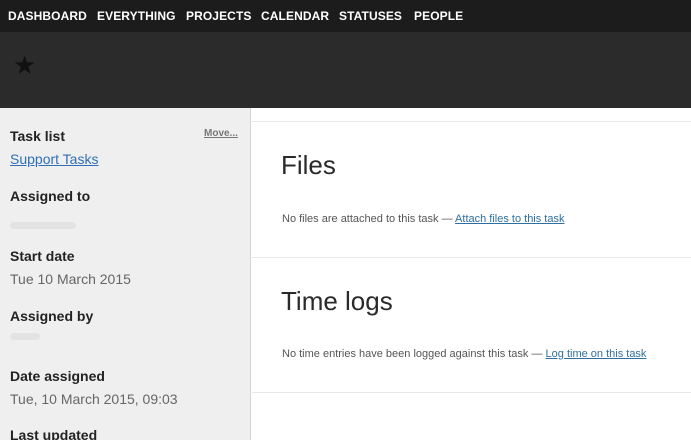 The width and height of the screenshot is (691, 440). What do you see at coordinates (52, 316) in the screenshot?
I see `assigned-by-label: Assigned by` at bounding box center [52, 316].